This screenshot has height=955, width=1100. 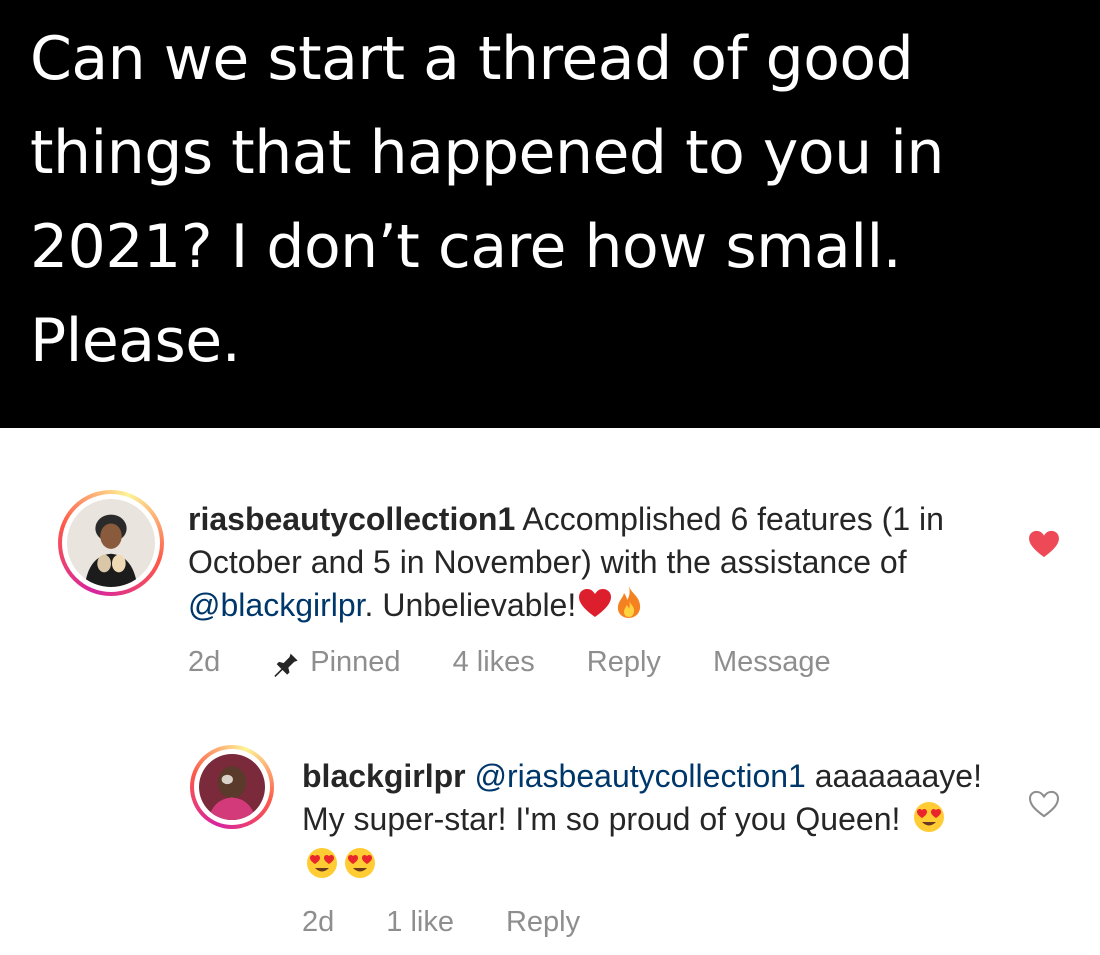 What do you see at coordinates (629, 607) in the screenshot?
I see `fire-emoji` at bounding box center [629, 607].